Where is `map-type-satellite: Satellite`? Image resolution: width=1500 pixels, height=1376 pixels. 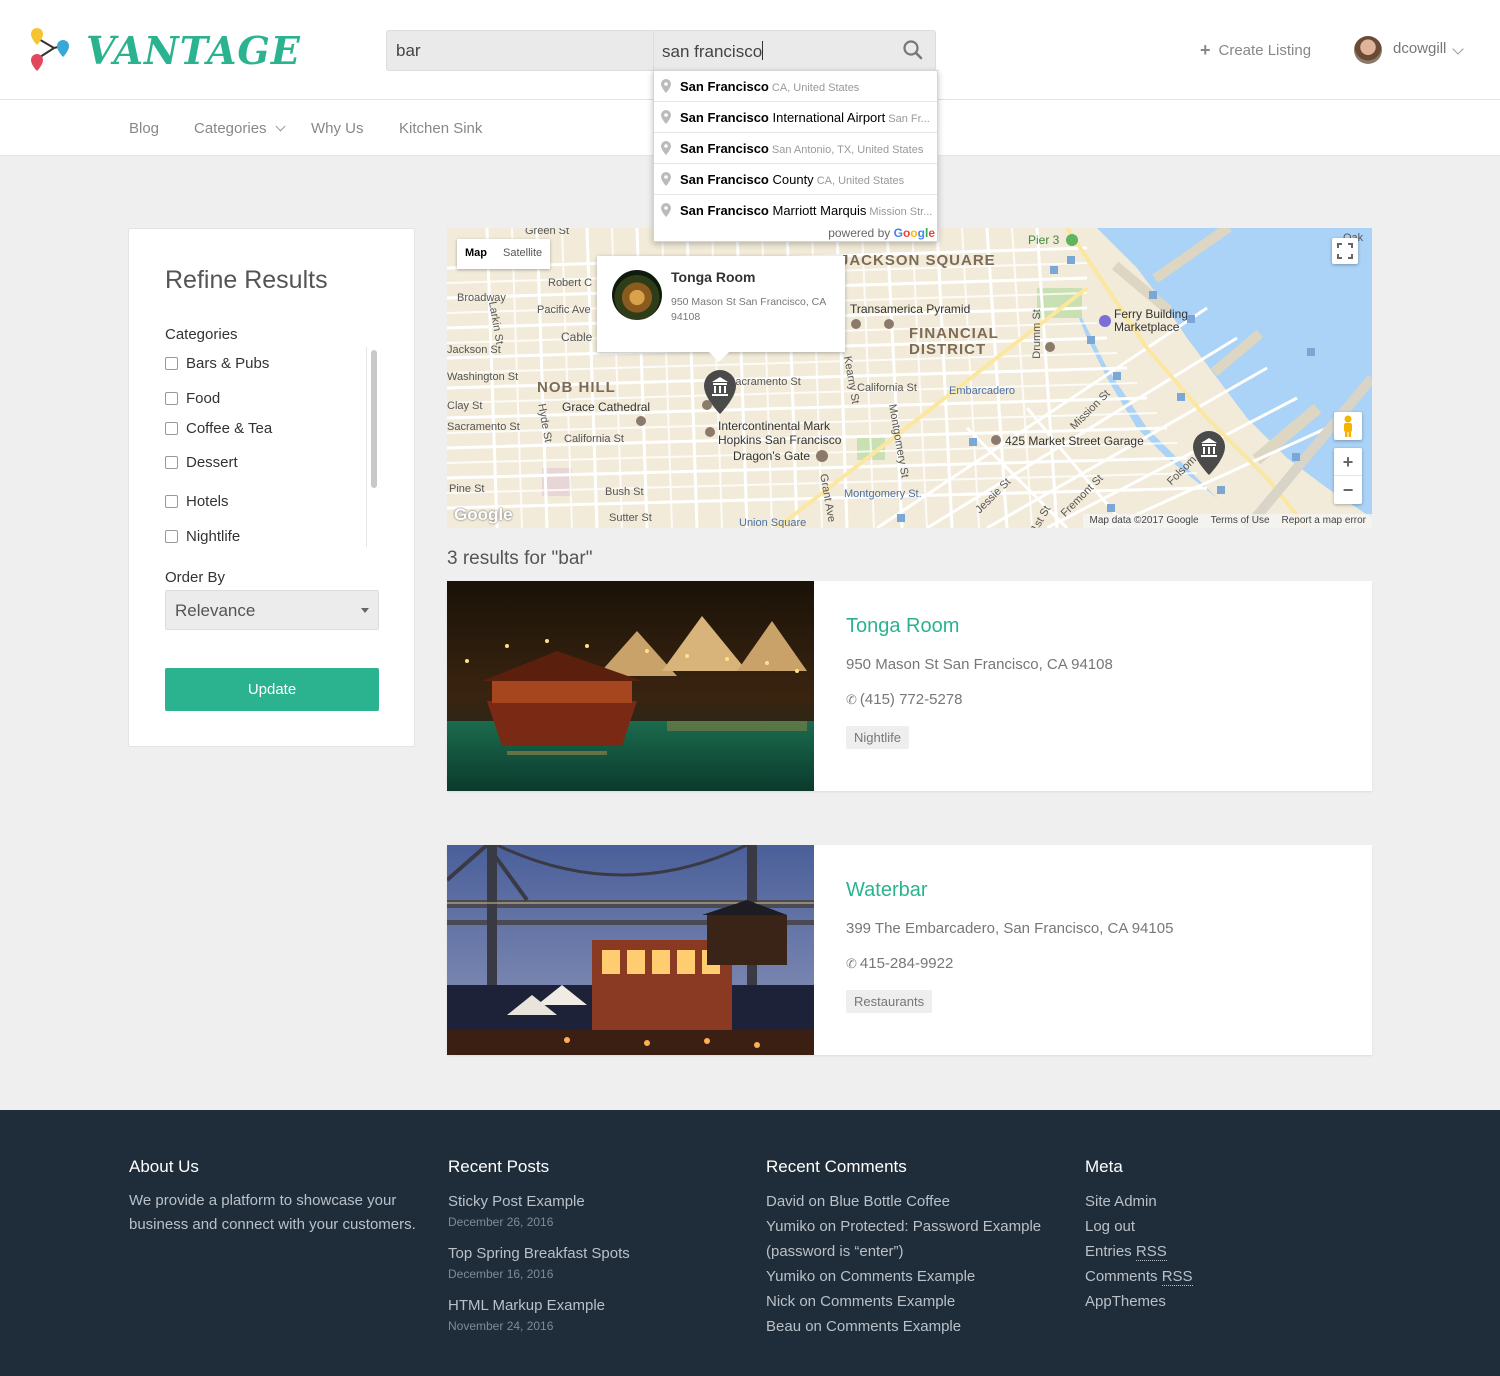
map-type-satellite: Satellite is located at coordinates (522, 254).